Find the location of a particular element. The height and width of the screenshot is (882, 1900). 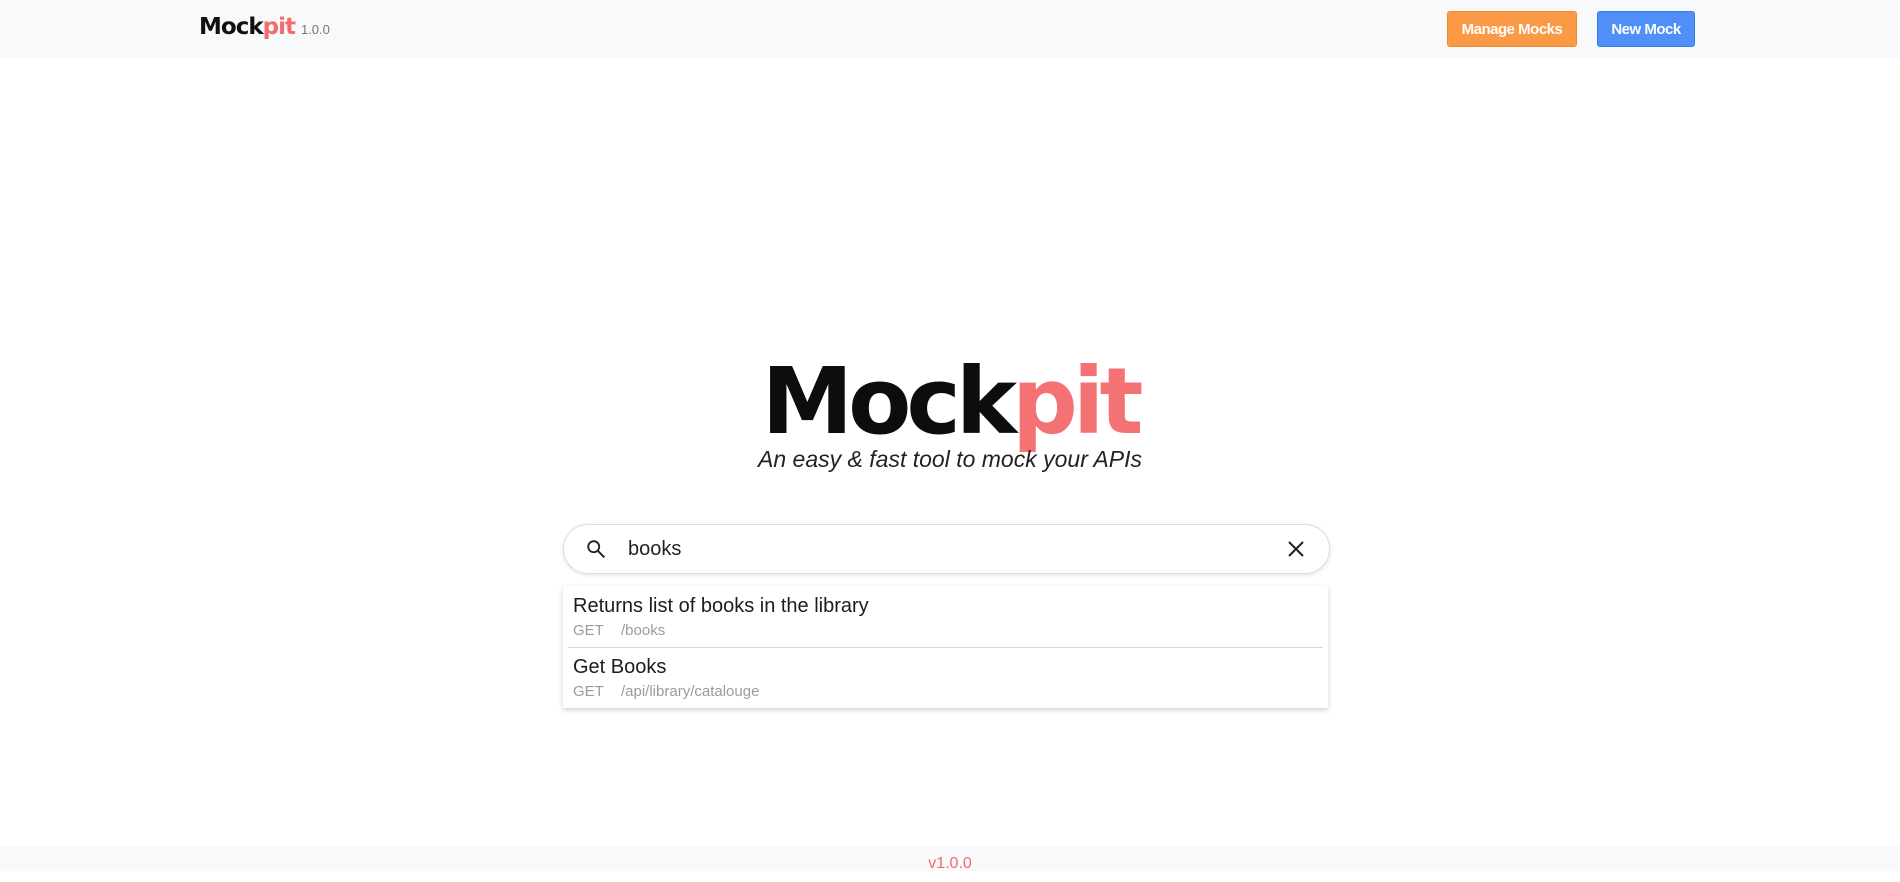

search-box is located at coordinates (946, 549).